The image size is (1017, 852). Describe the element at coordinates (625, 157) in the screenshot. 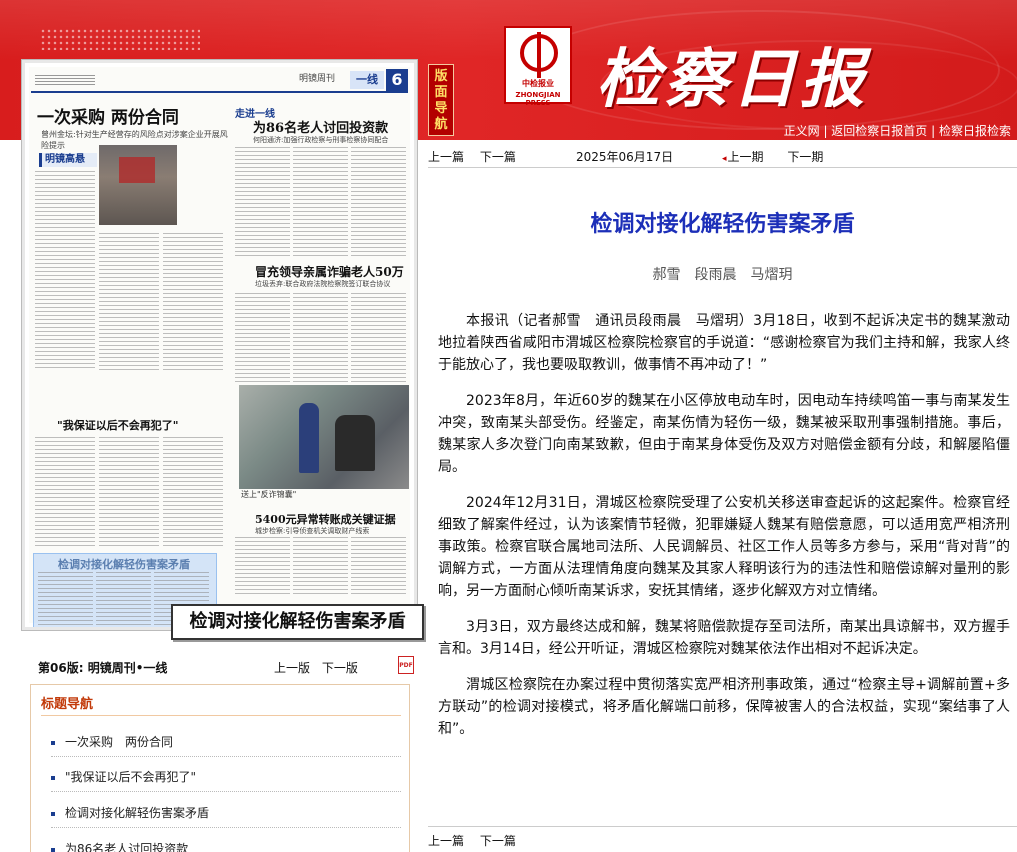

I see `issue-date: 2025年06月17日` at that location.